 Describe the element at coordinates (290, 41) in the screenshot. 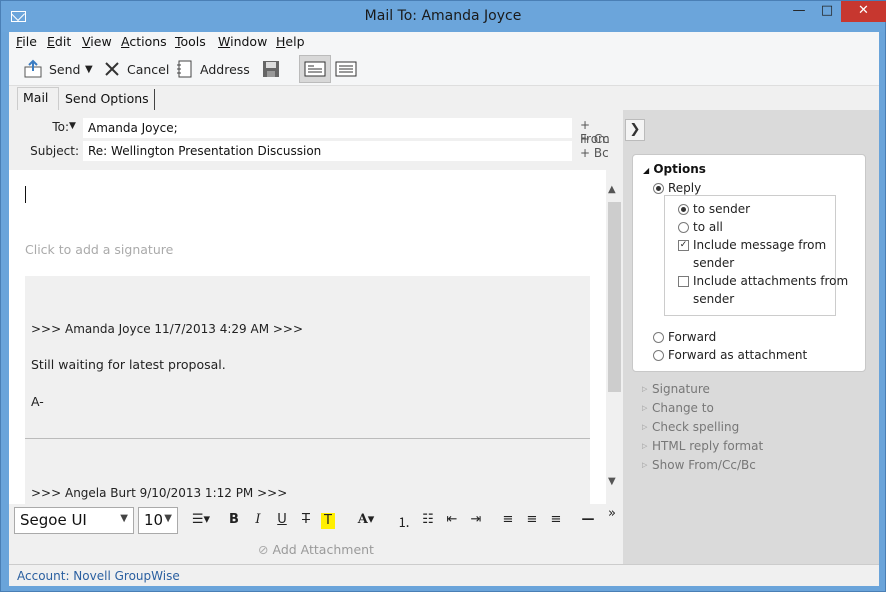

I see `menu-help: Help` at that location.